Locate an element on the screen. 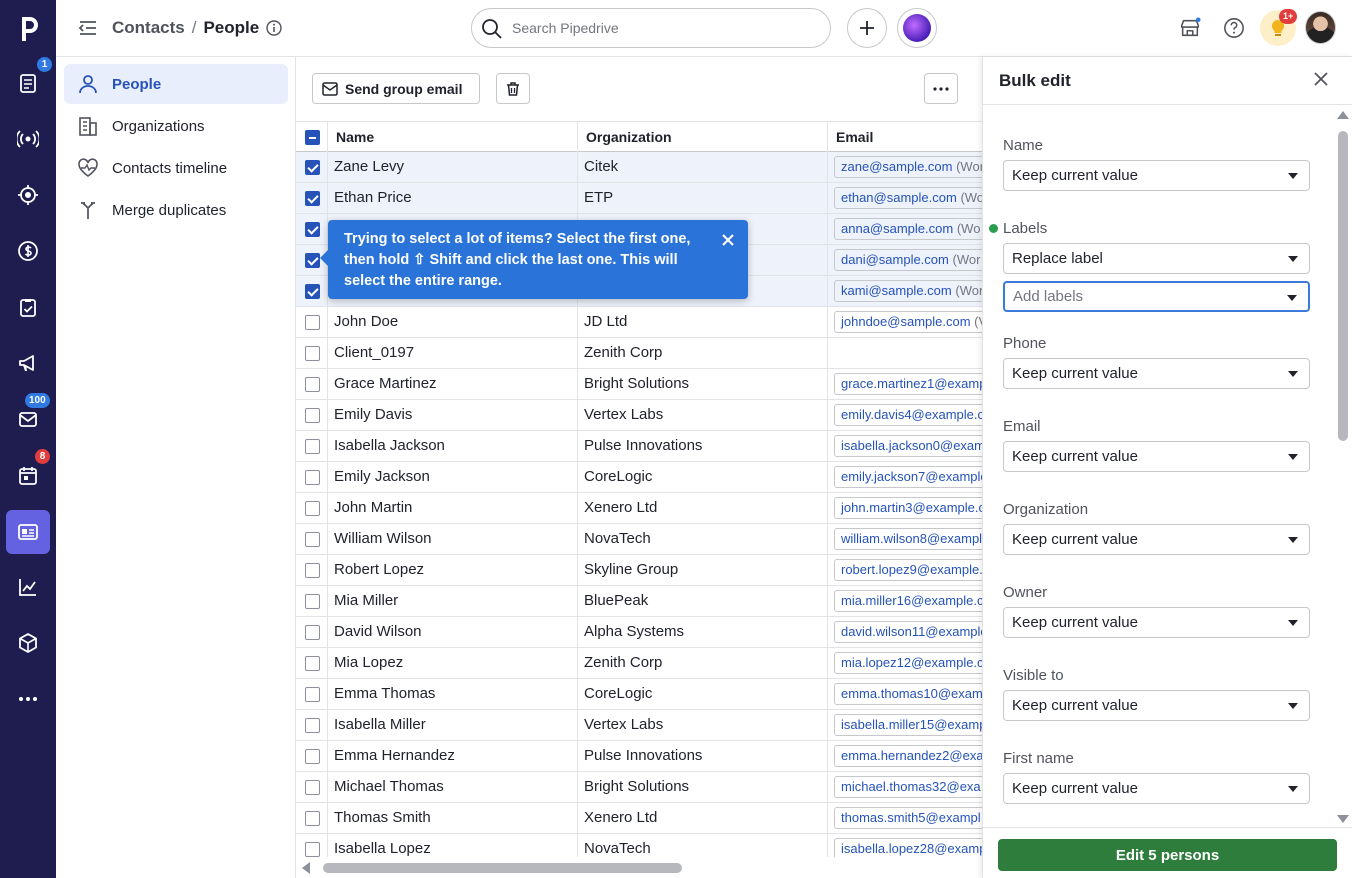 The image size is (1352, 878). cell-name: William Wilson is located at coordinates (453, 539).